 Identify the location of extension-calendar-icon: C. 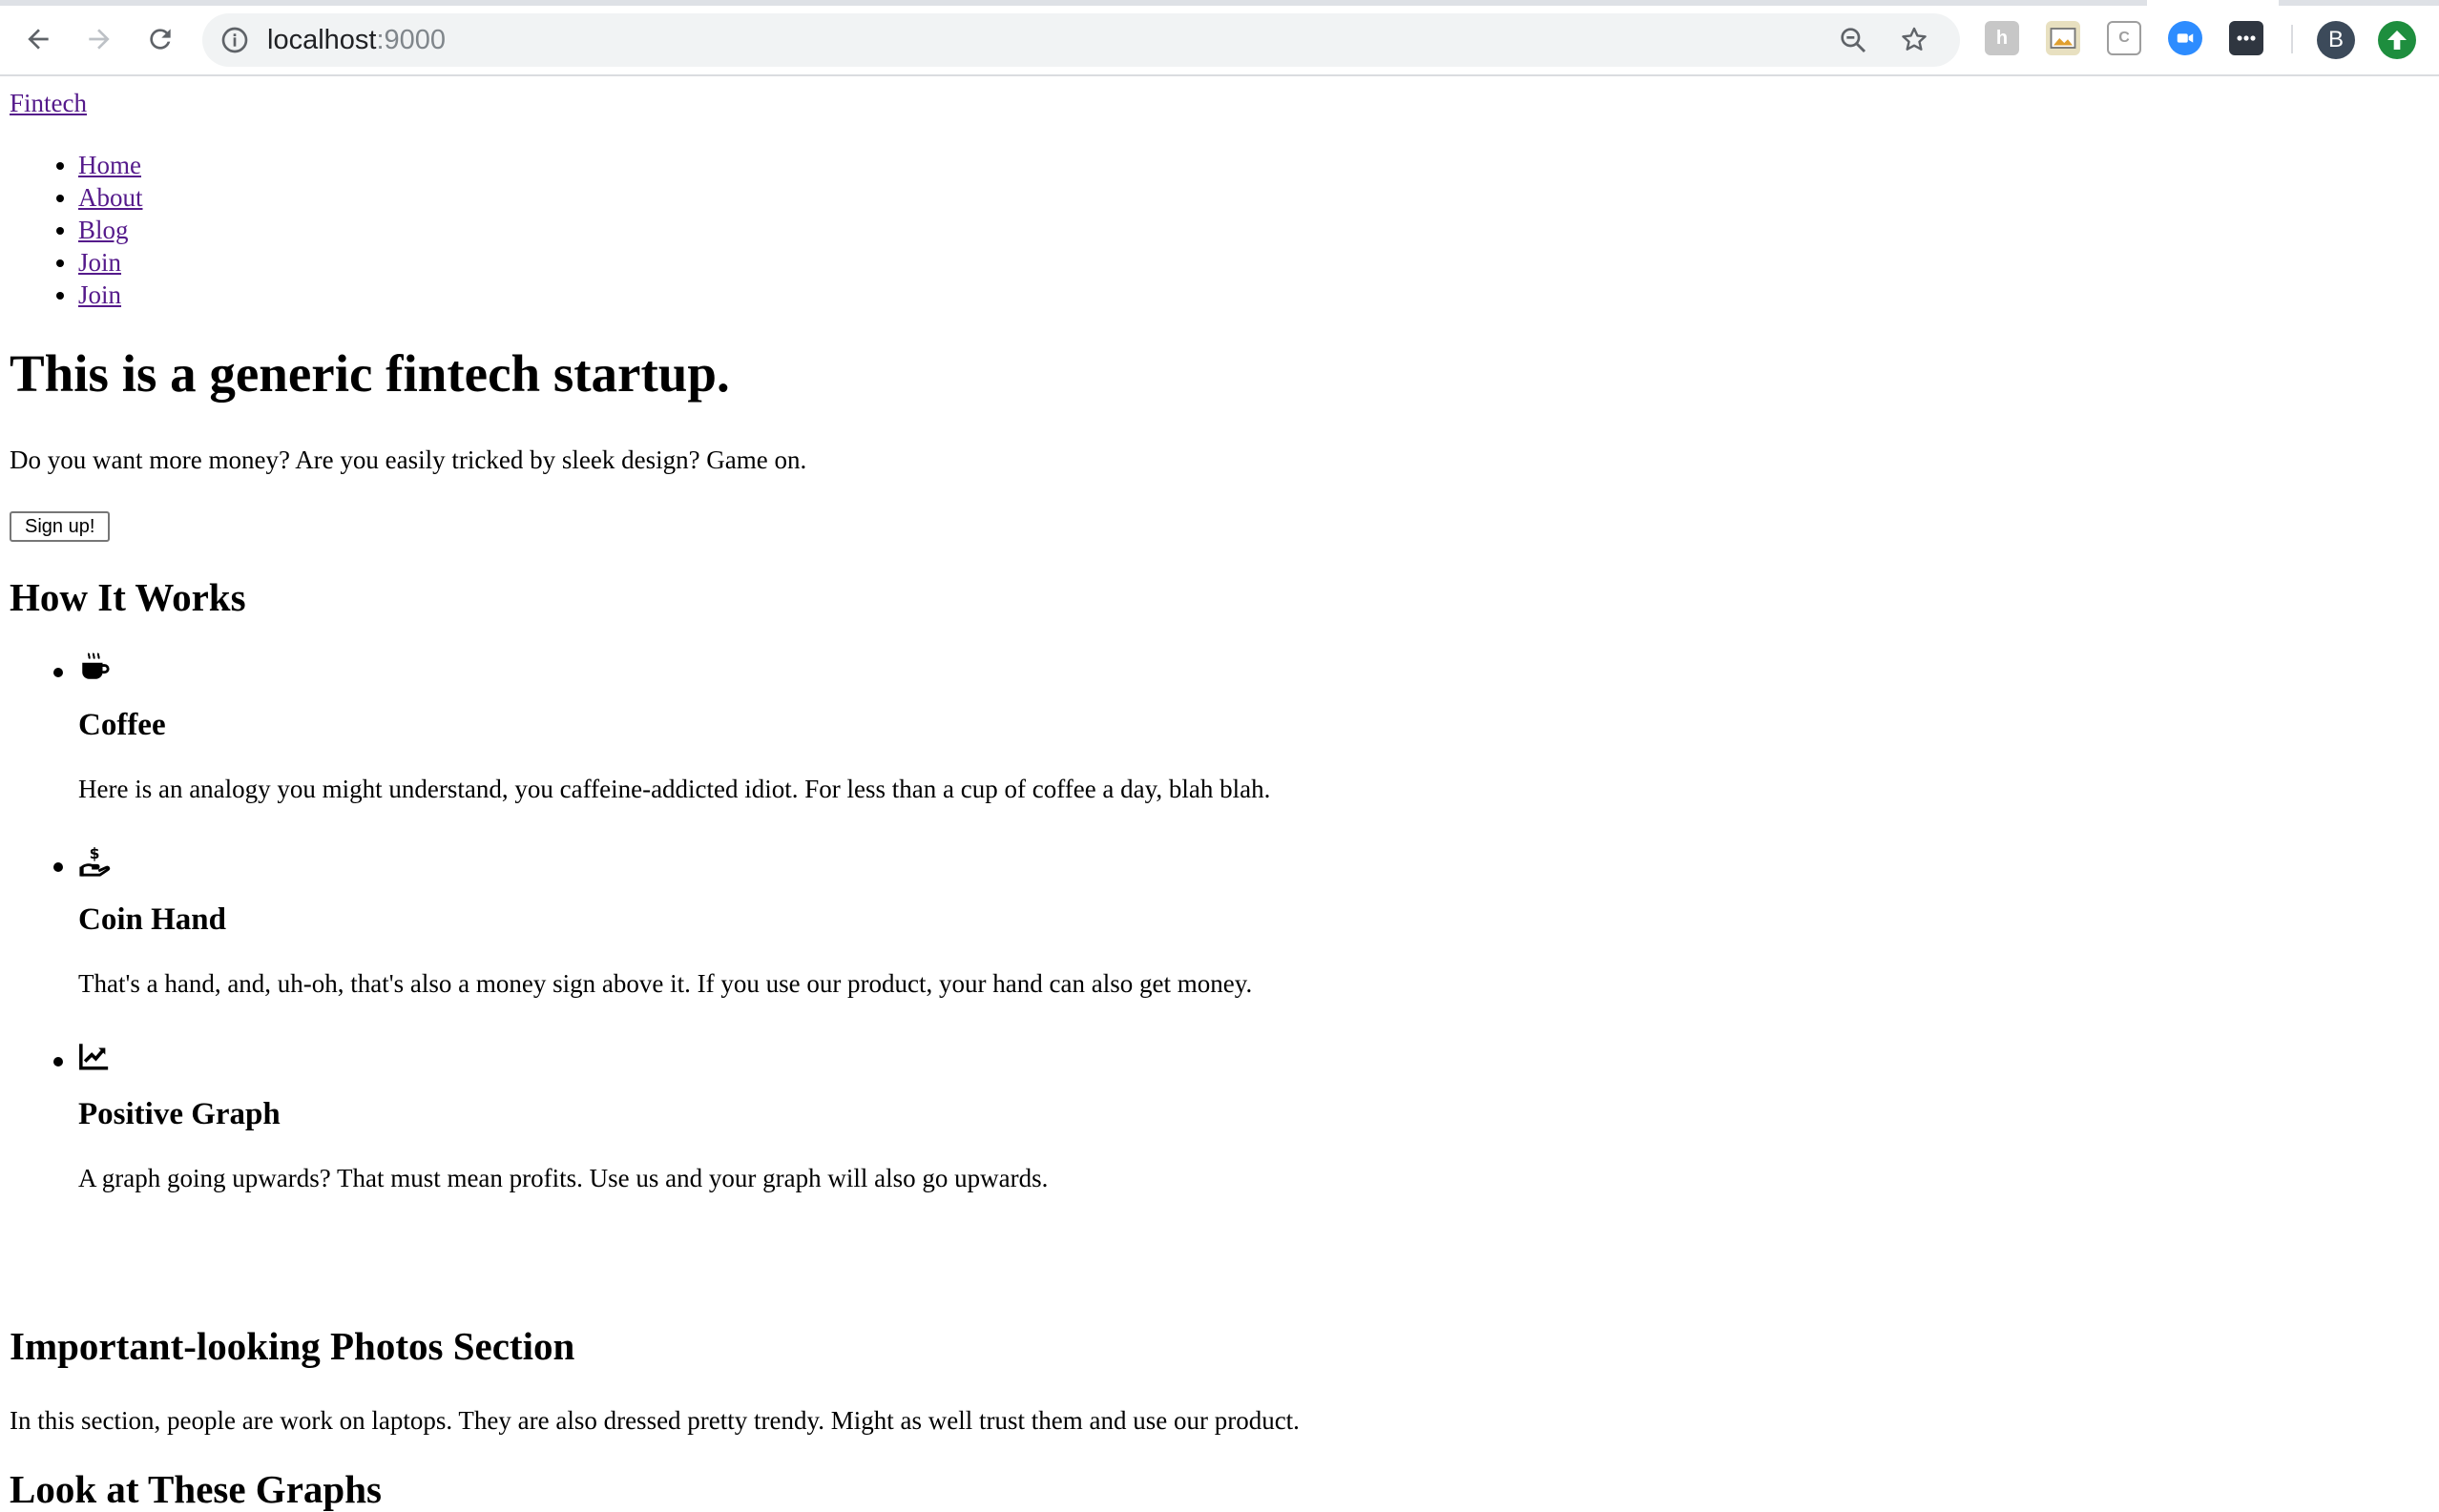
(2124, 38).